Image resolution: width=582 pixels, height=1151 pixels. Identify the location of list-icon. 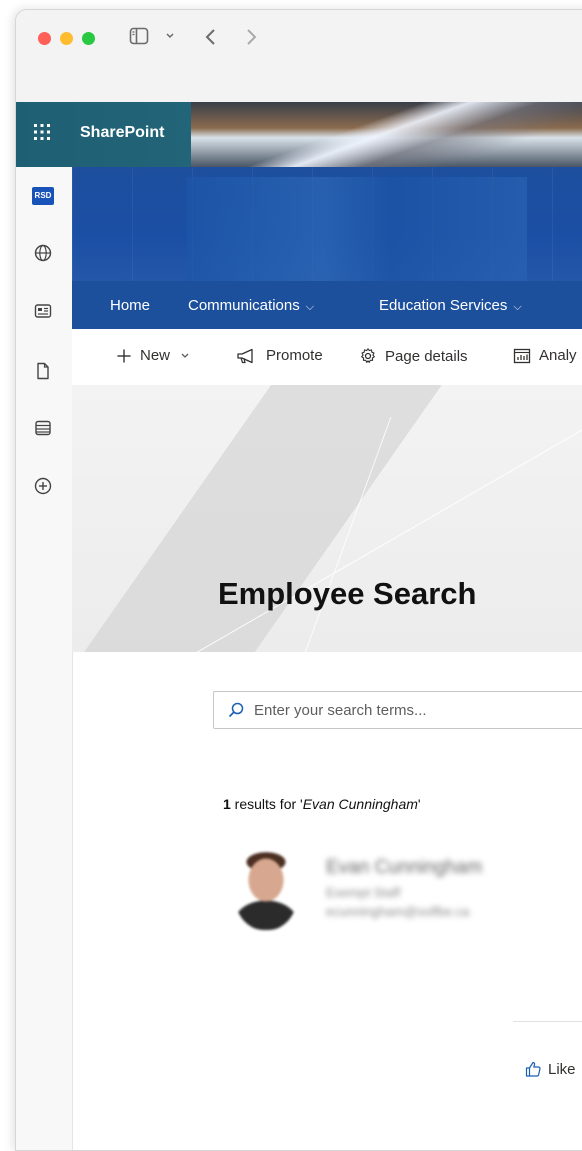
(43, 428).